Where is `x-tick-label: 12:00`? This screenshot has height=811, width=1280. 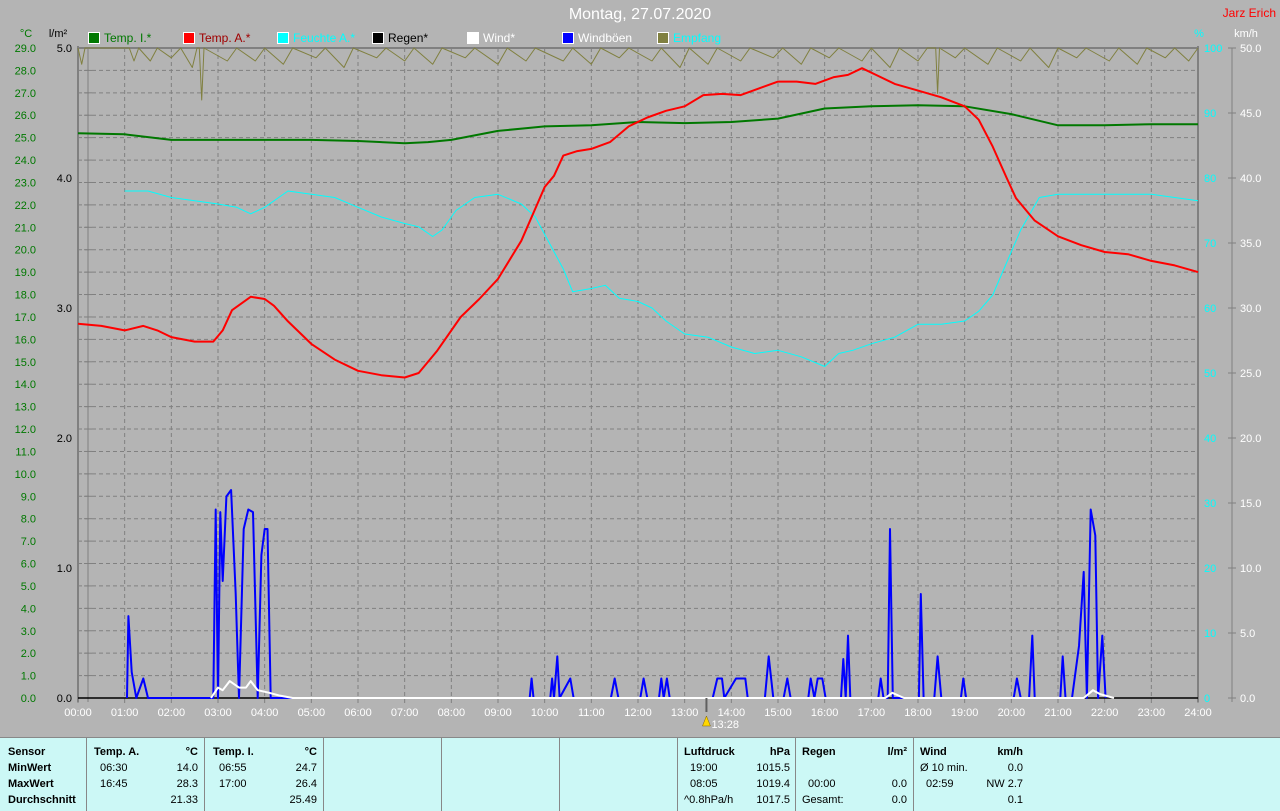 x-tick-label: 12:00 is located at coordinates (638, 713).